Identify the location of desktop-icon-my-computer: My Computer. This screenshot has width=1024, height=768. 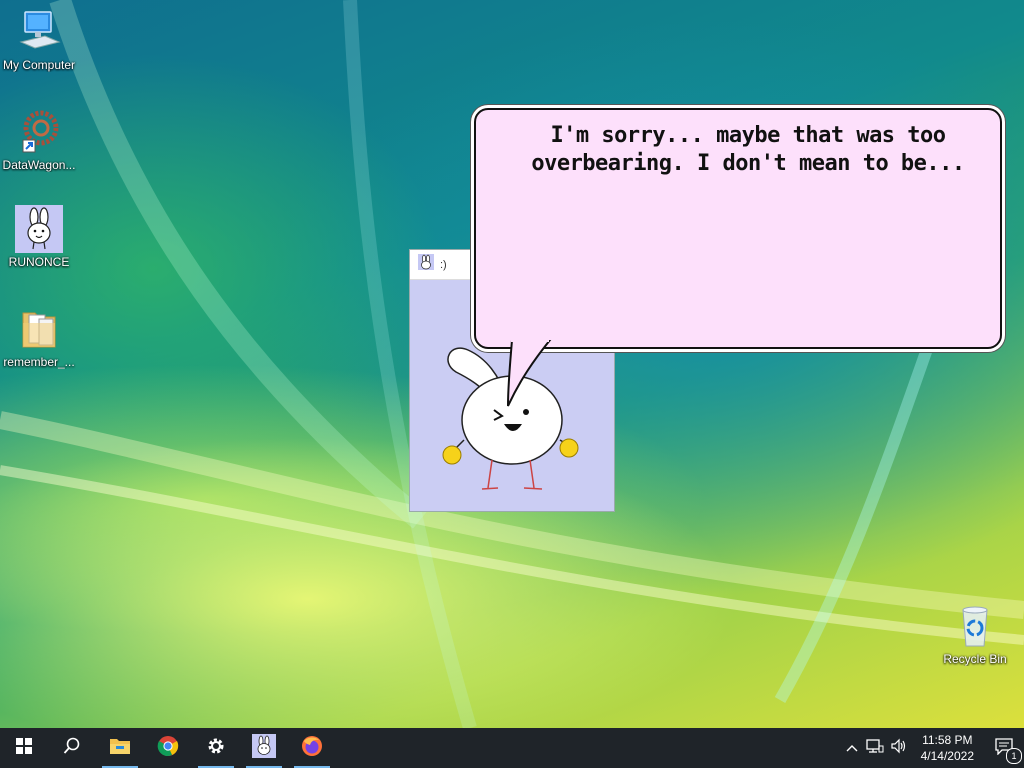
(39, 40).